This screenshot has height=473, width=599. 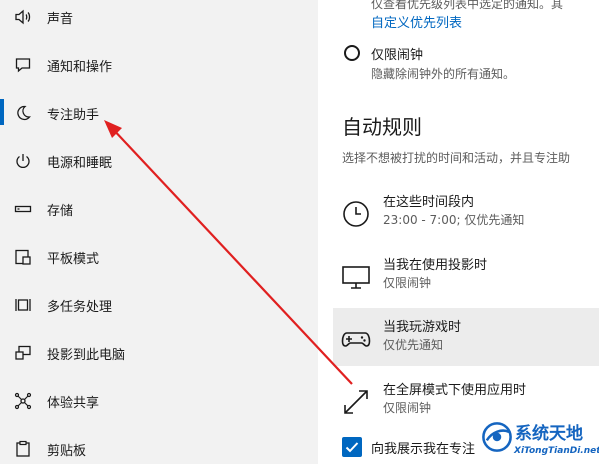 I want to click on rule-during-these-times: 在这些时间段内 23:00 - 7:00; 仅优先通知, so click(x=466, y=212).